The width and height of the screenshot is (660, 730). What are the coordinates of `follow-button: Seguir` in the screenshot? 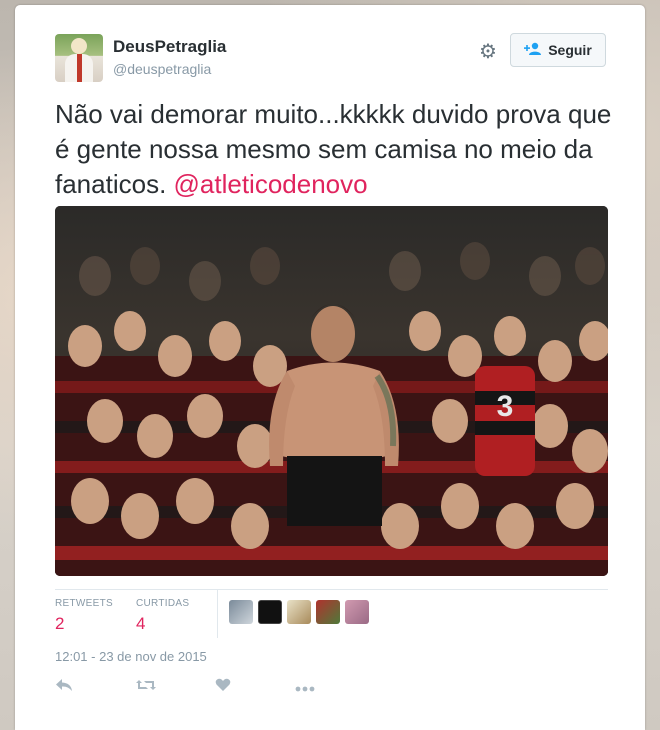 It's located at (558, 50).